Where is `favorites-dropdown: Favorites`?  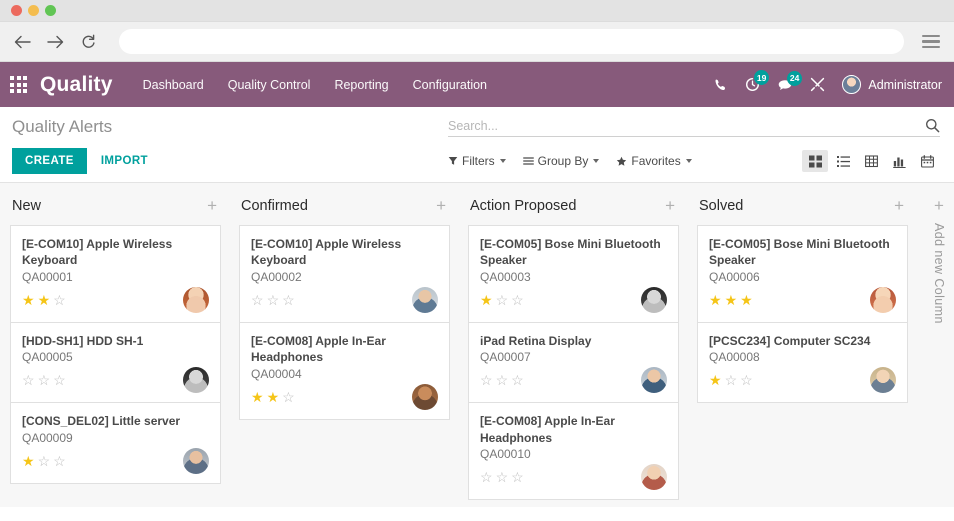
favorites-dropdown: Favorites is located at coordinates (654, 161).